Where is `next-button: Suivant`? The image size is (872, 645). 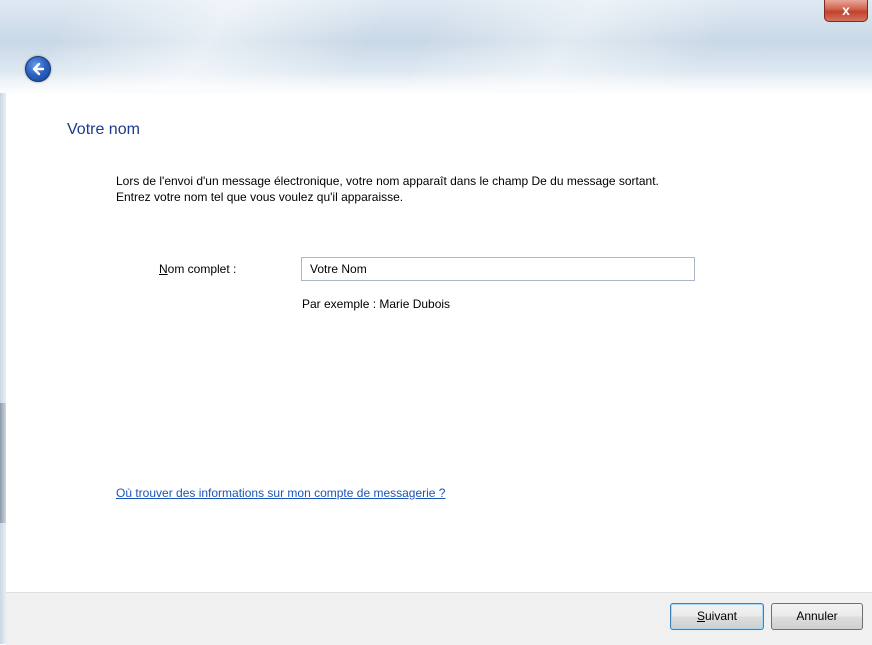 next-button: Suivant is located at coordinates (717, 616).